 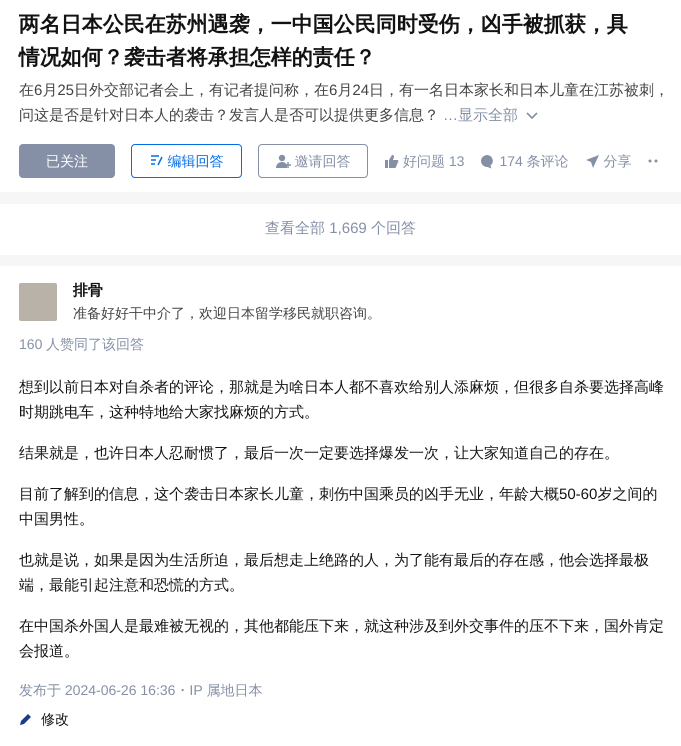 I want to click on answer-paragraph: 想到以前日本对自杀者的评论，那就是为啥日本人都不喜欢给别人添麻烦，但很多自杀要选择高峰时期跳电车，这种特地给大家找麻烦的方式。, so click(x=342, y=400).